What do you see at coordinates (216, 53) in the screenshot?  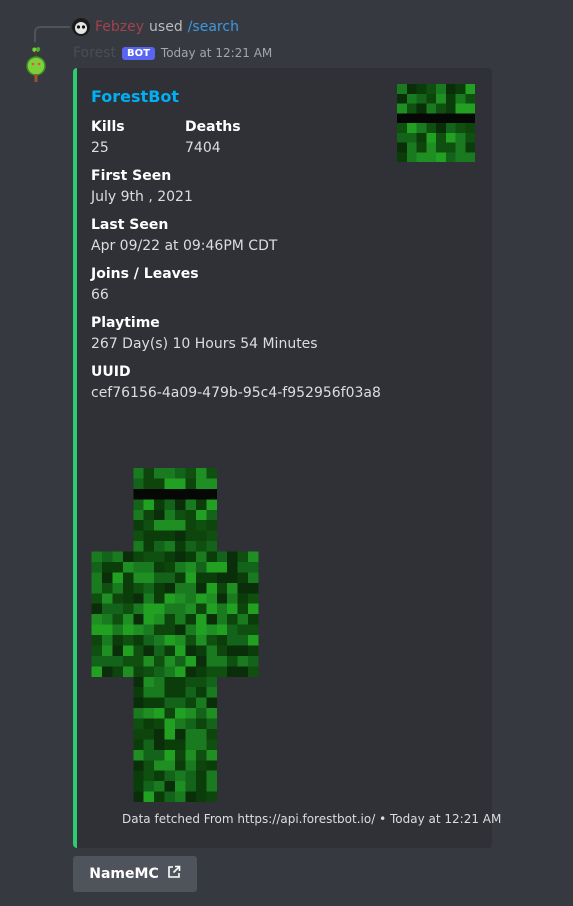 I see `message-timestamp: Today at 12:21 AM` at bounding box center [216, 53].